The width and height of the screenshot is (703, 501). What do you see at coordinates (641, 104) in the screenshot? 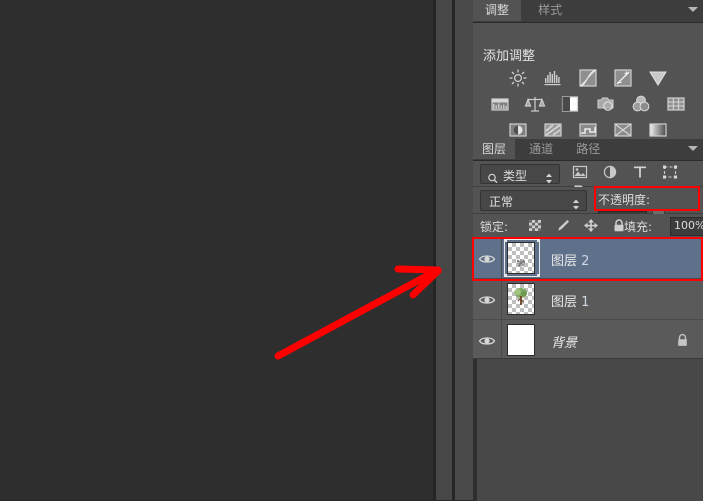
I see `channel-mixer-icon` at bounding box center [641, 104].